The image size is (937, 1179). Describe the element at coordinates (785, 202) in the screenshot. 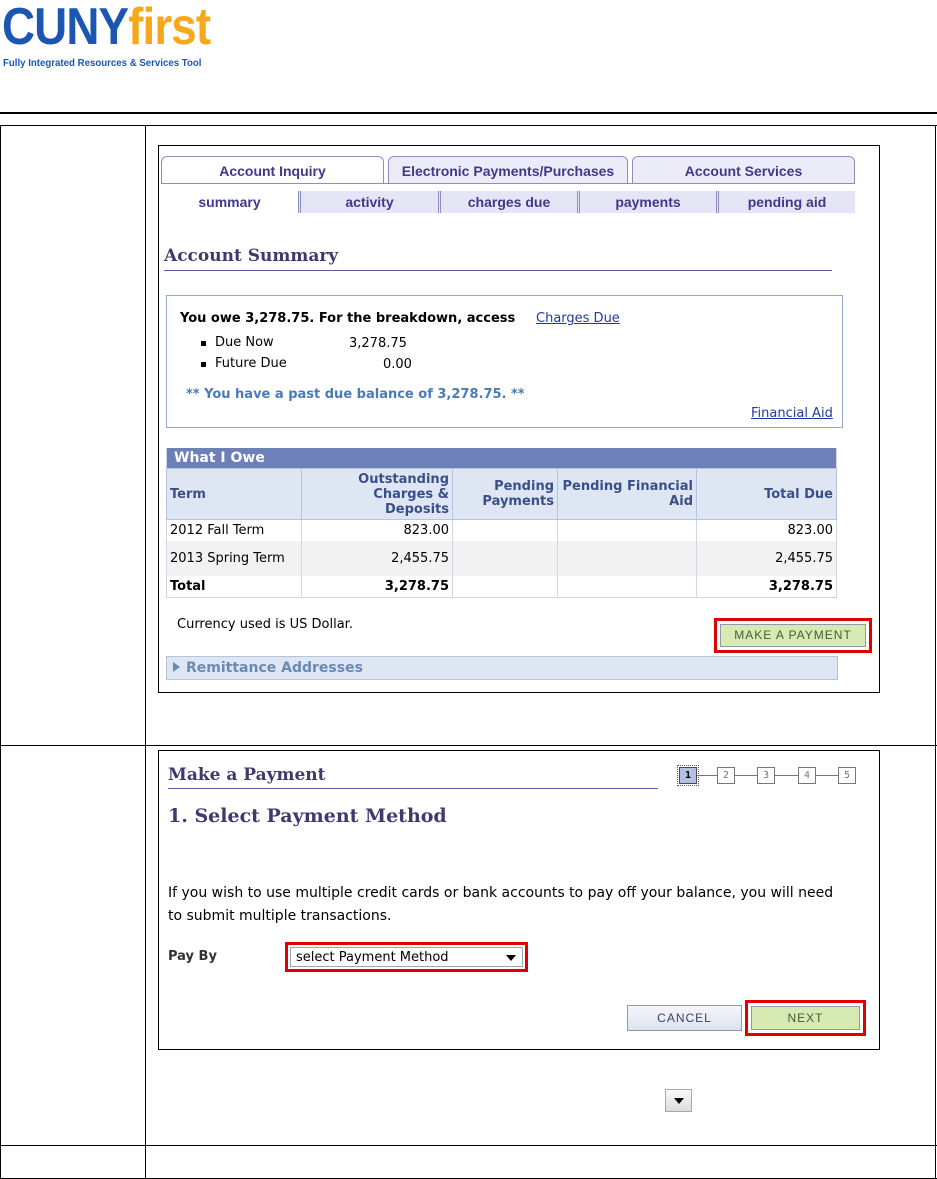

I see `subtab-pending-aid: pending aid` at that location.